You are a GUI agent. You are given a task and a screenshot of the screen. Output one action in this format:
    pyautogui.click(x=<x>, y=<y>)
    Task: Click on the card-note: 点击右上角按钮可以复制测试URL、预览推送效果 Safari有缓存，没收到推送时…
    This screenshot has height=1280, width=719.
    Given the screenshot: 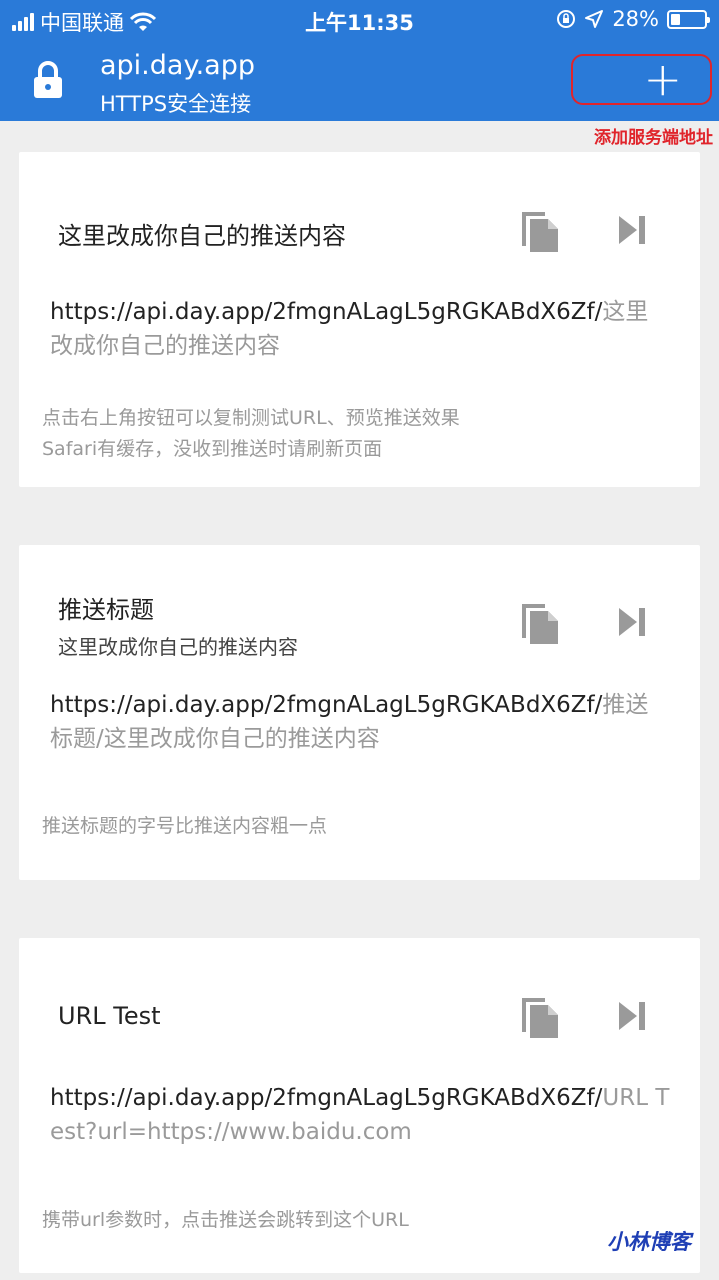 What is the action you would take?
    pyautogui.click(x=251, y=434)
    